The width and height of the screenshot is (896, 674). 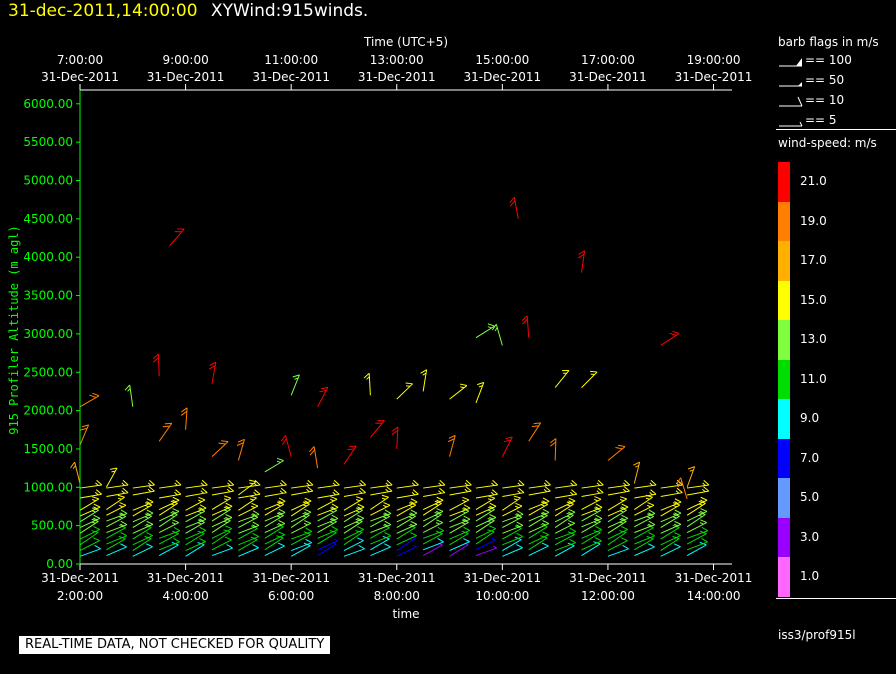 I want to click on y-tick-label: 3000.00, so click(x=48, y=334).